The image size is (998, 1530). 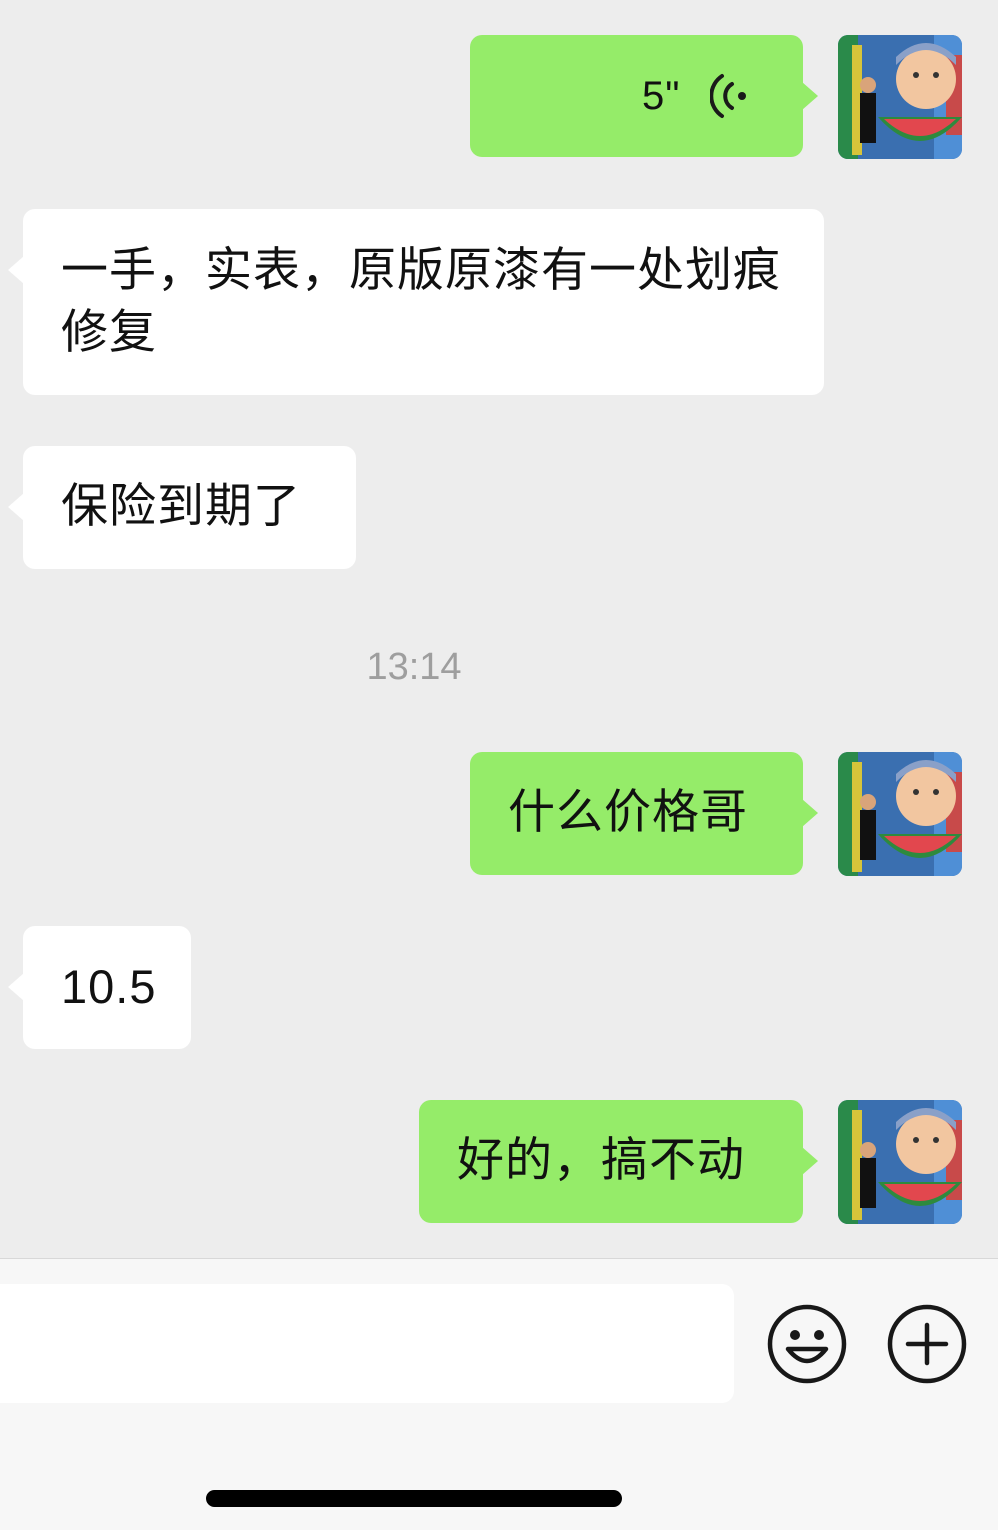 I want to click on message-text: 好的，搞不动, so click(x=601, y=1160).